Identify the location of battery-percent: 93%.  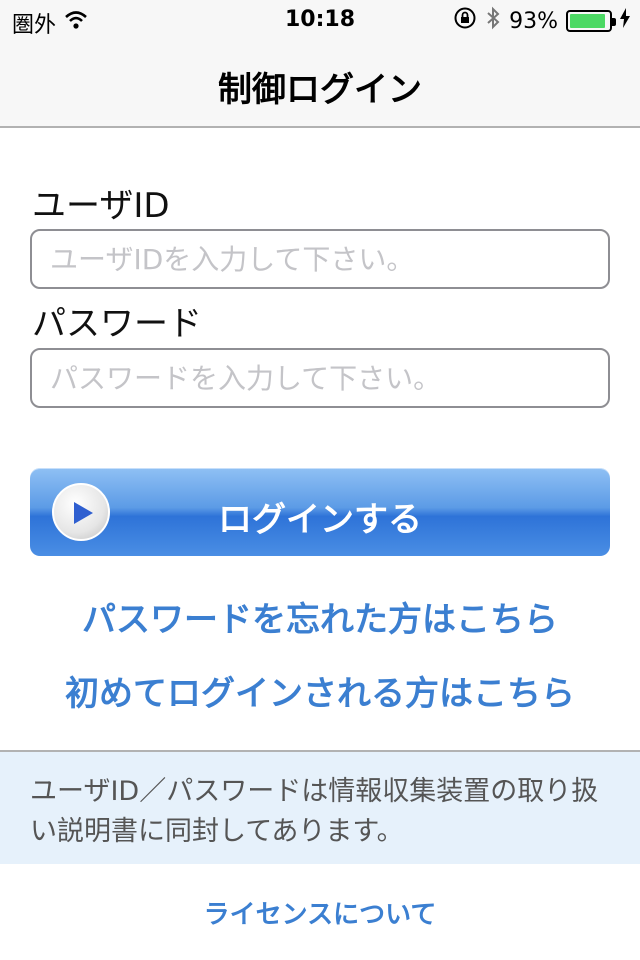
(533, 21).